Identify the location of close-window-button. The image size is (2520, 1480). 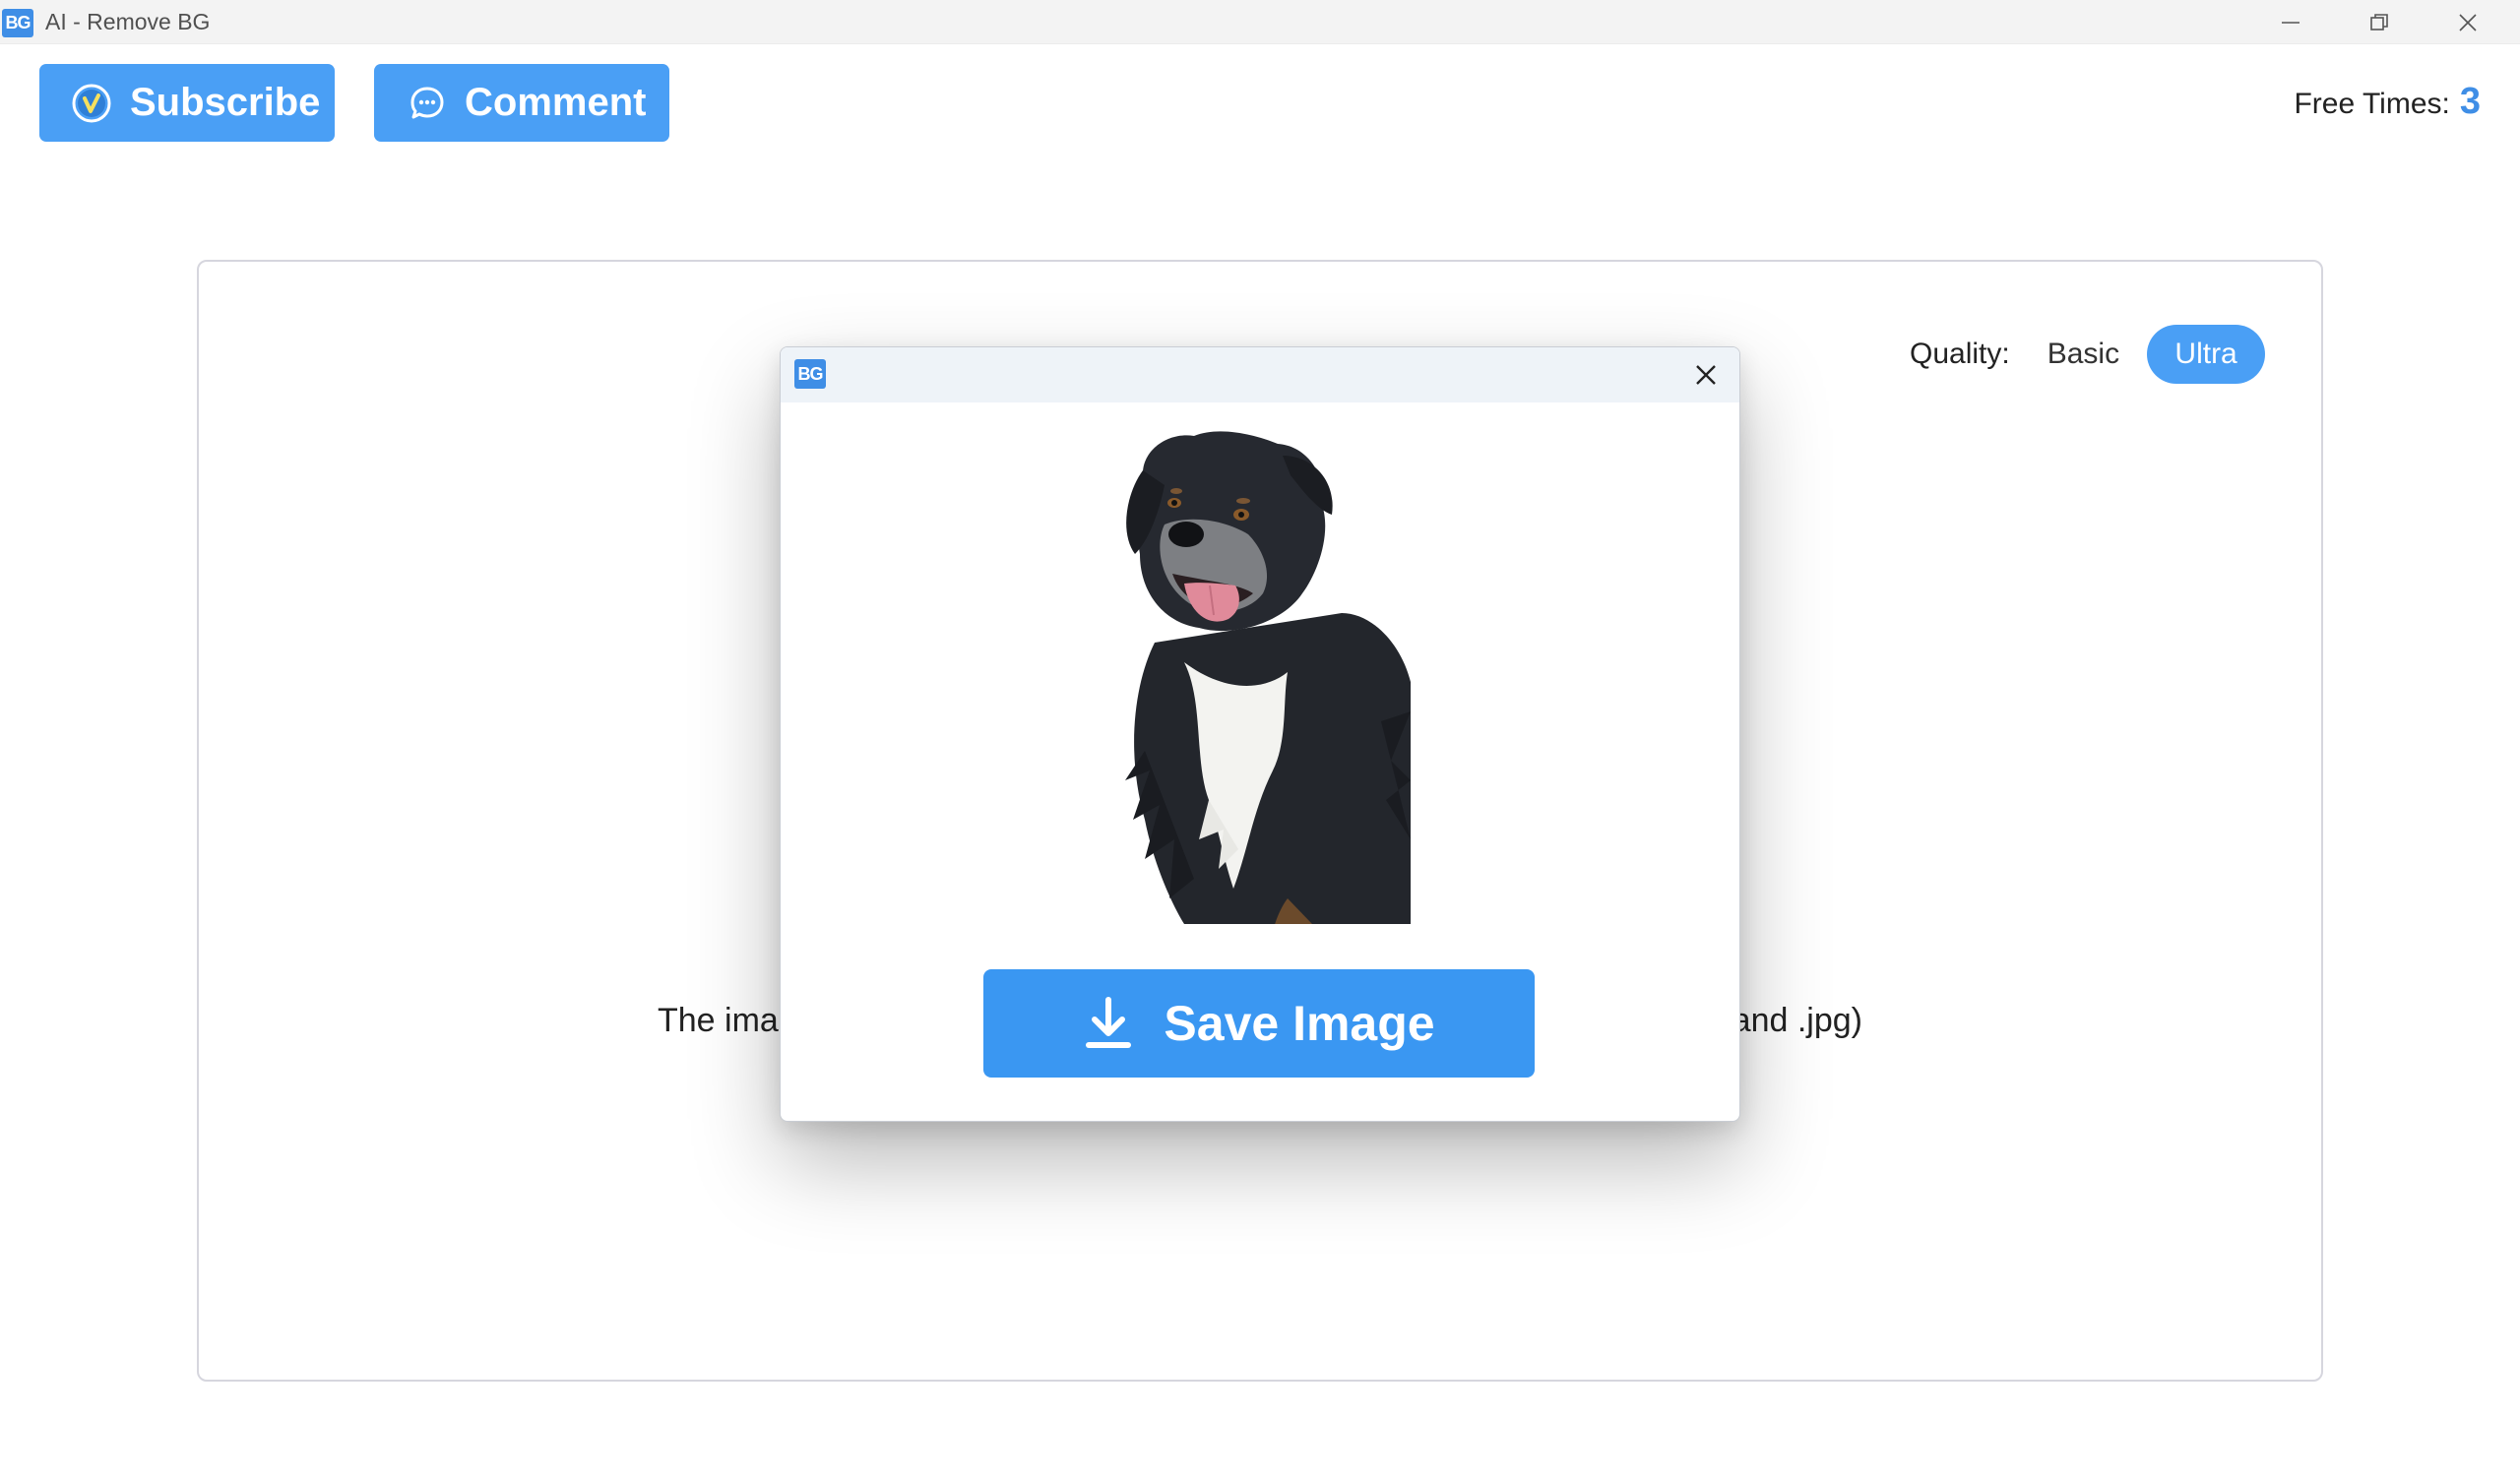
(2468, 22).